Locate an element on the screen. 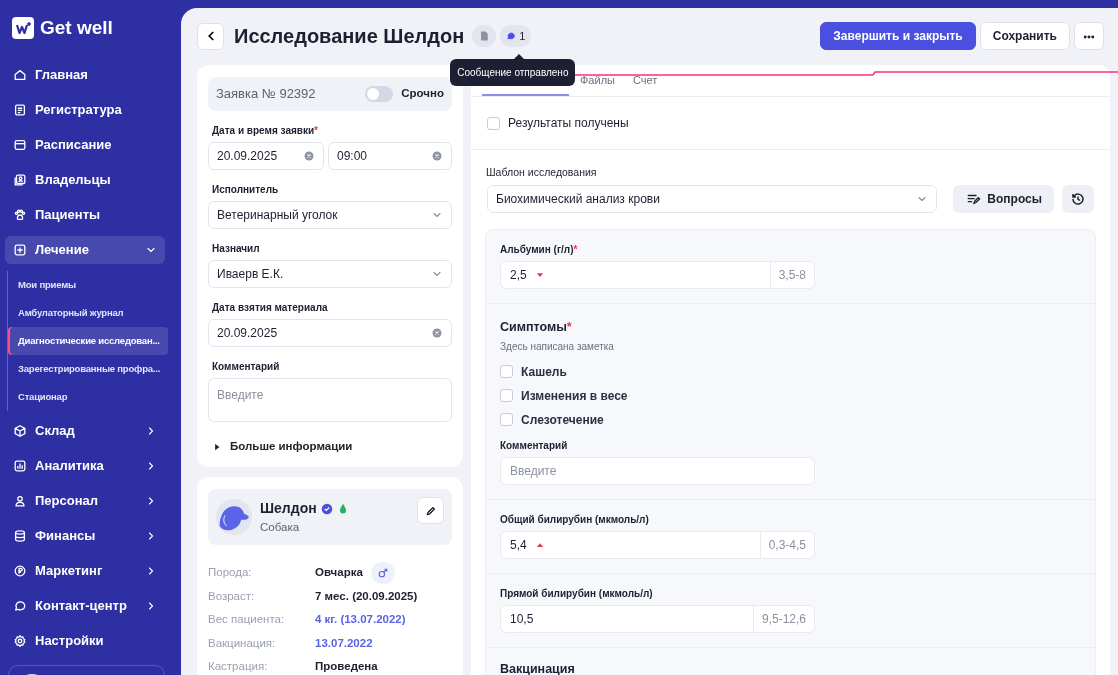  checkbox-label: Результаты получены is located at coordinates (568, 123).